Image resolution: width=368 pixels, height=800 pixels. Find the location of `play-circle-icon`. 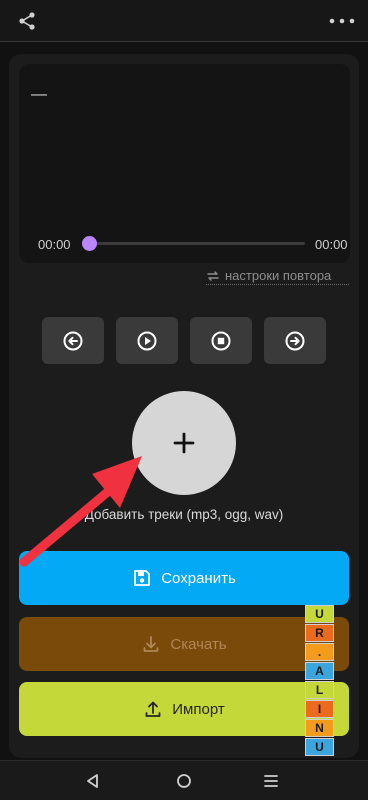

play-circle-icon is located at coordinates (147, 340).